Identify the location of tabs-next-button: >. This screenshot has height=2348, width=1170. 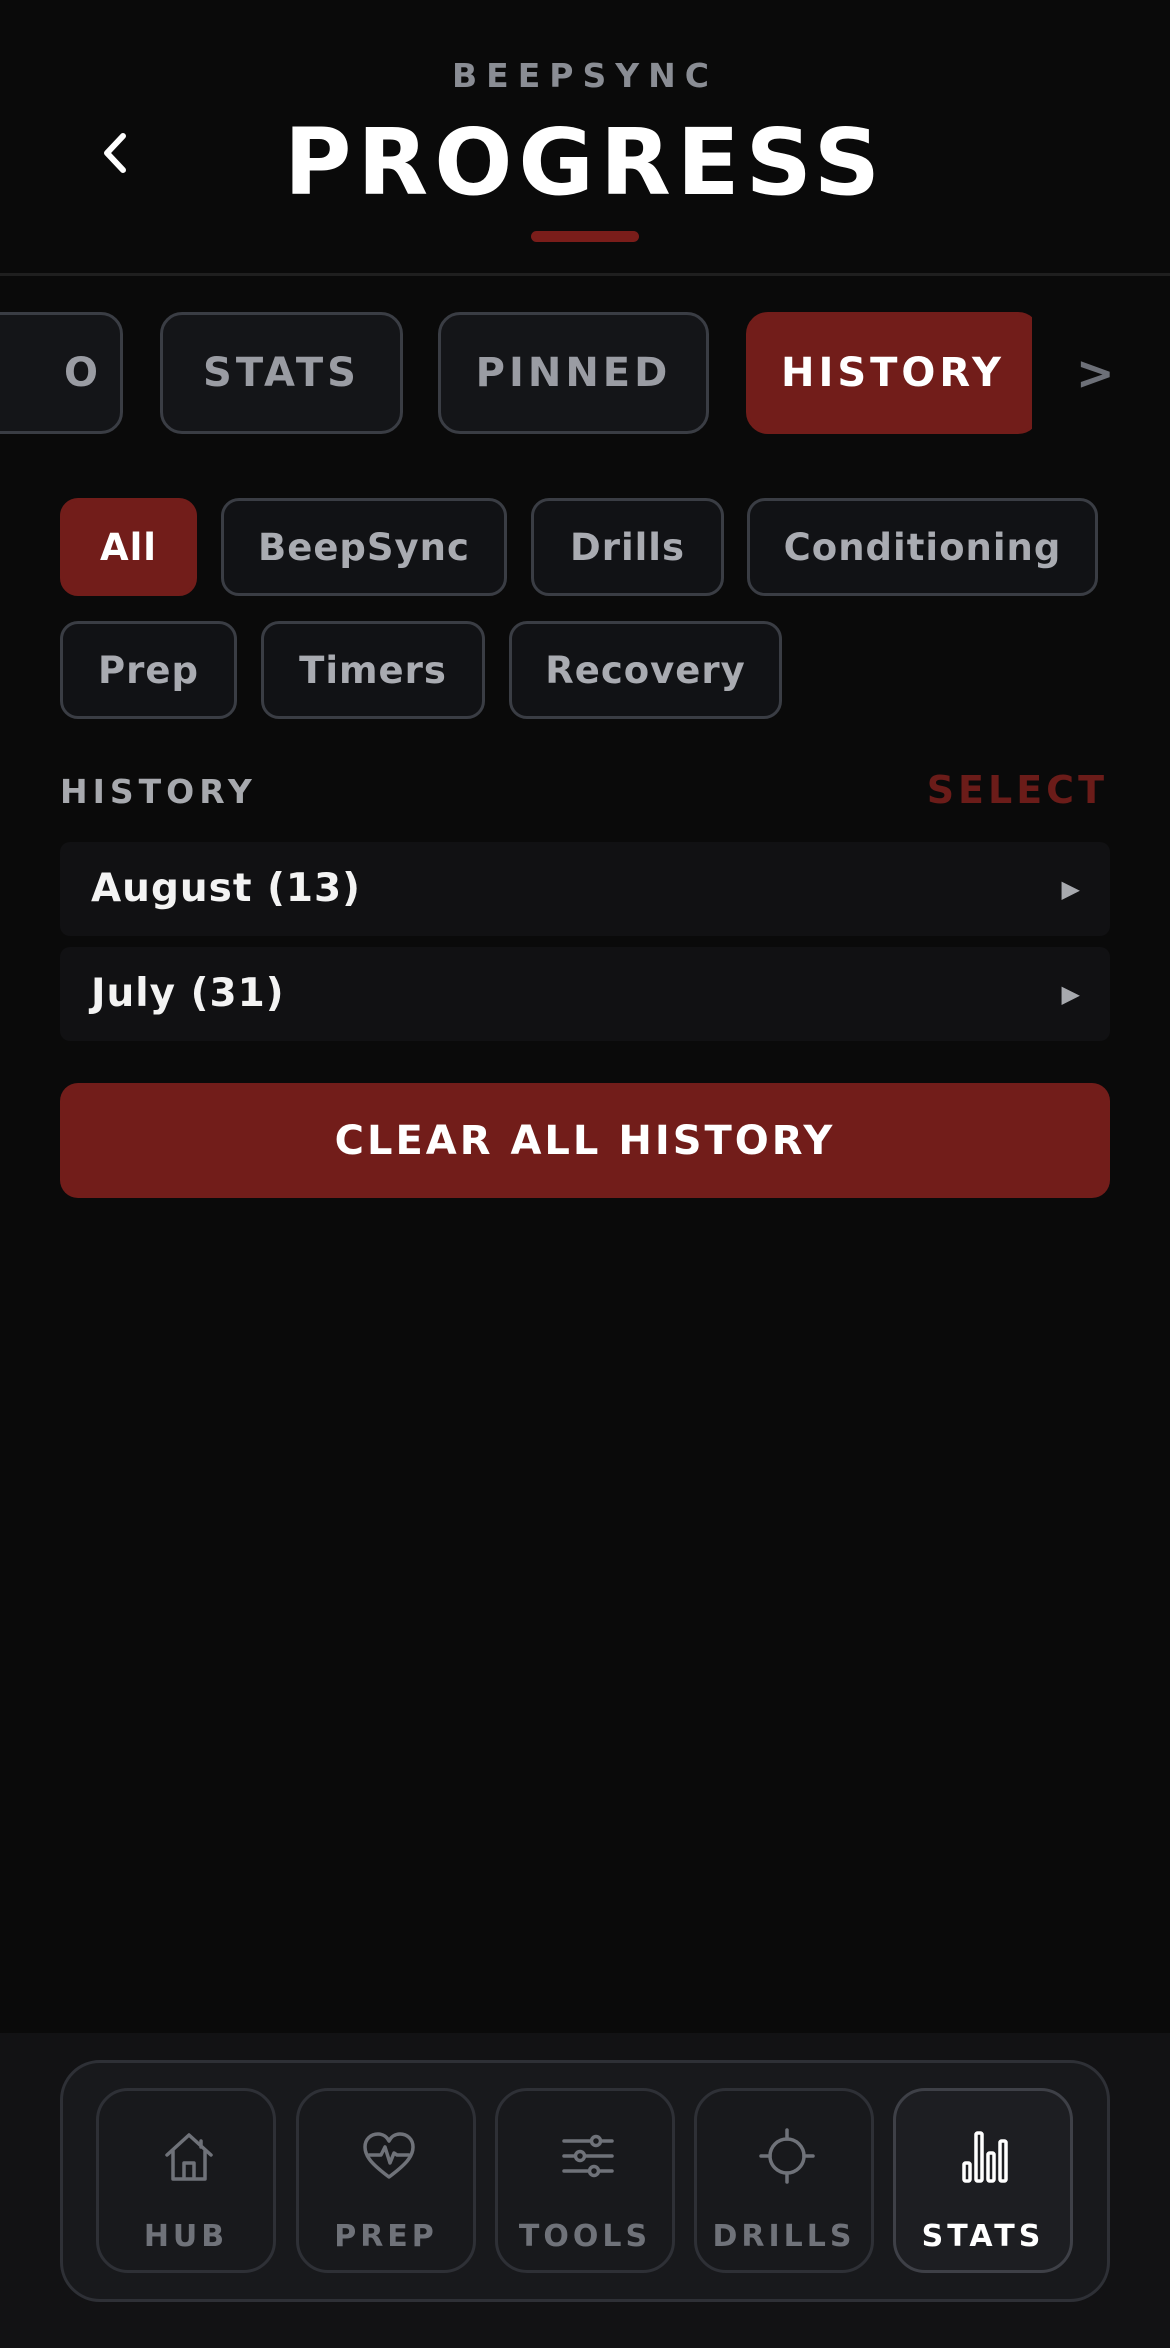
(1101, 373).